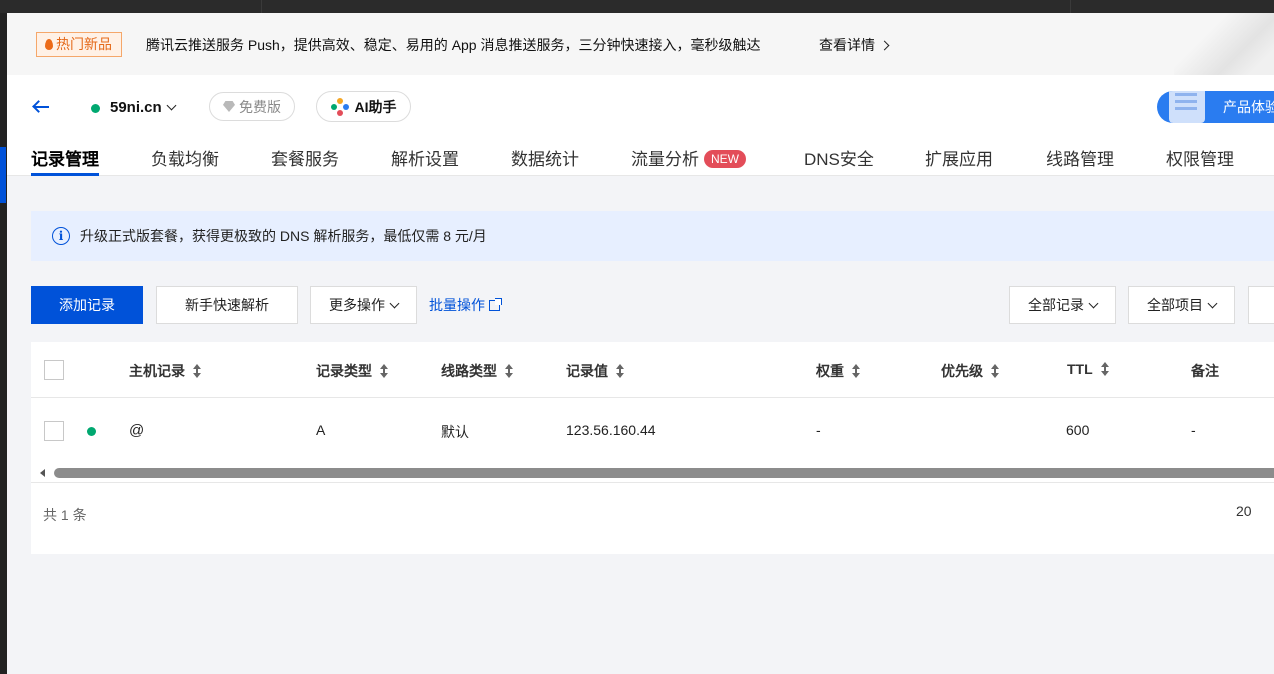  What do you see at coordinates (95, 108) in the screenshot?
I see `domain-status-dot` at bounding box center [95, 108].